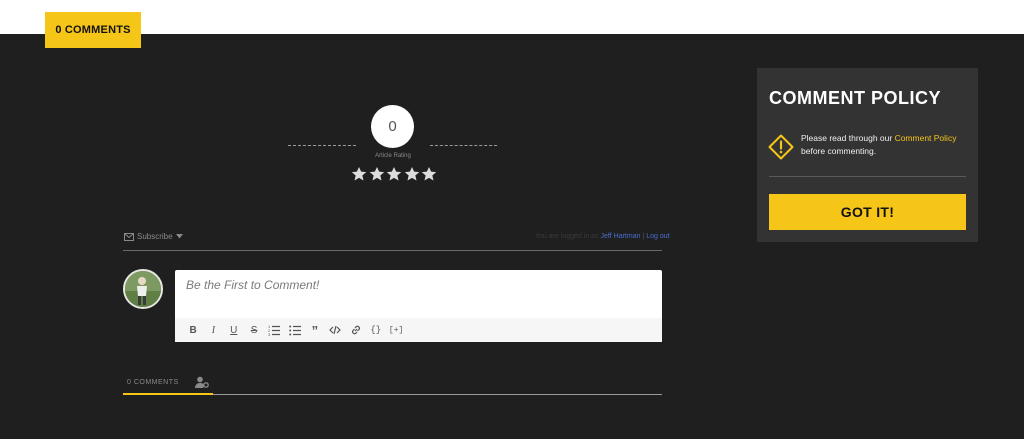  I want to click on rating-caption: Article Rating, so click(393, 156).